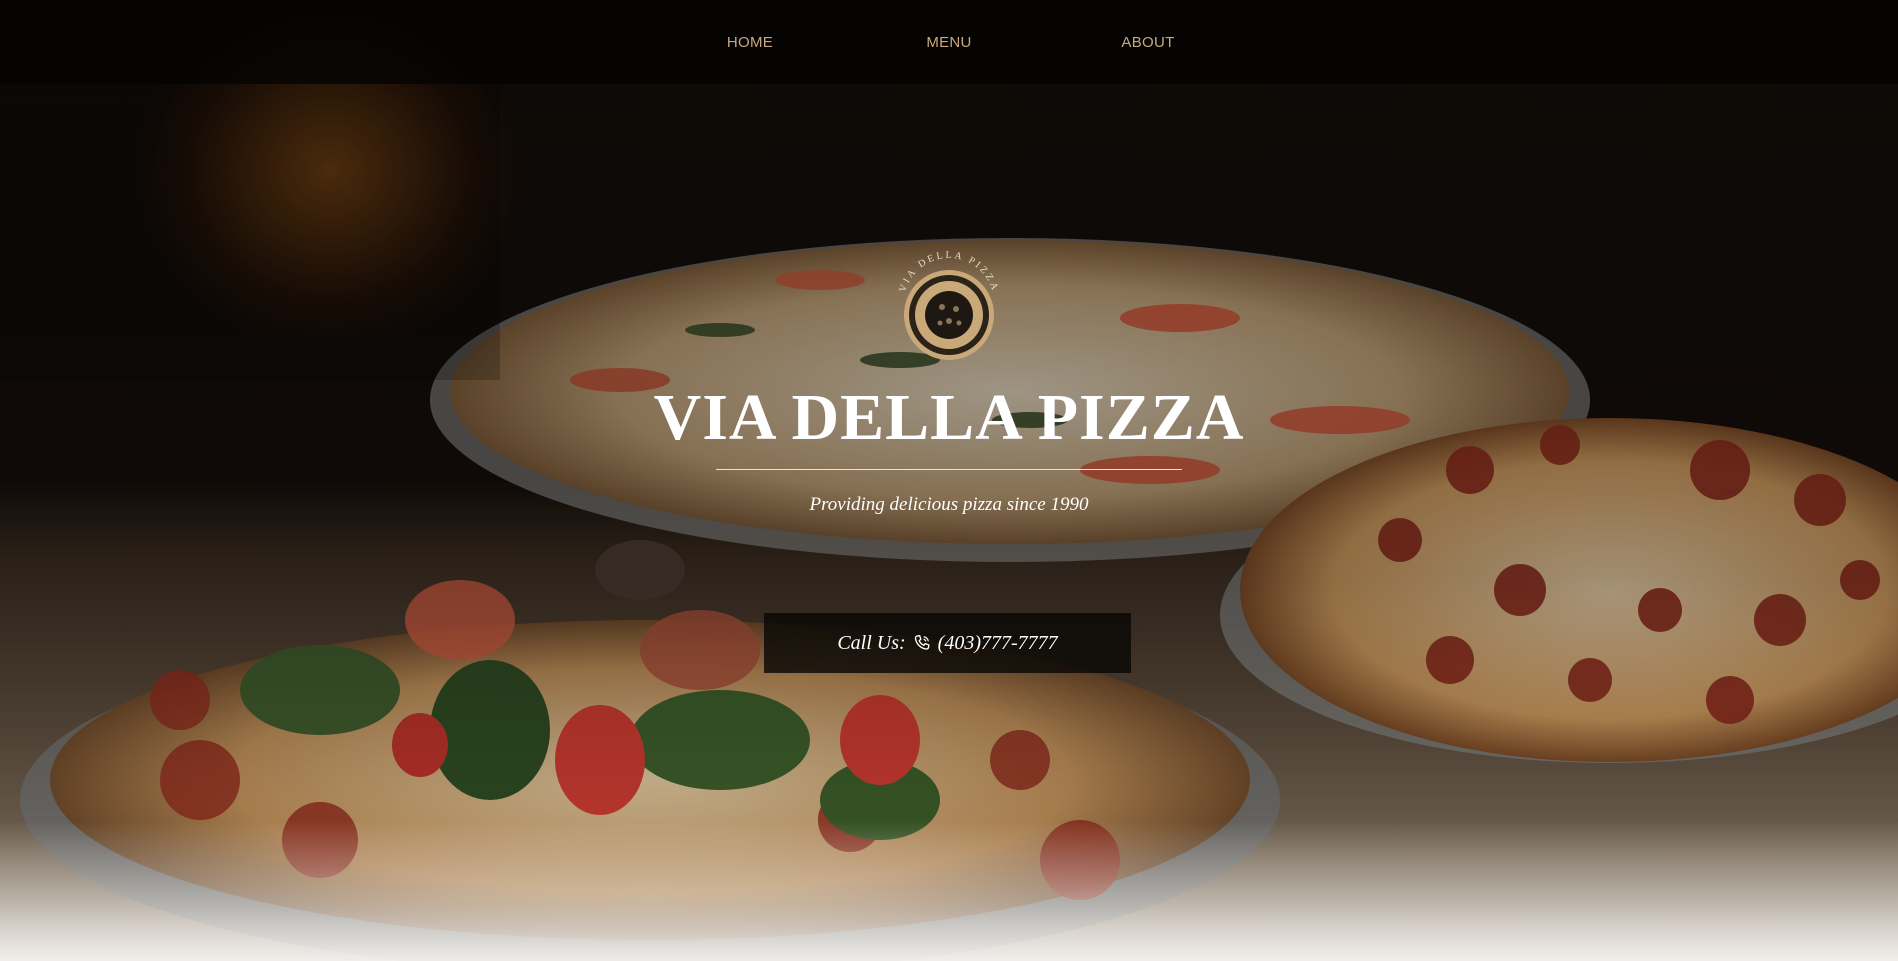 This screenshot has width=1898, height=961. What do you see at coordinates (949, 305) in the screenshot?
I see `pizza-logo-icon: VIA DELLA PIZZA` at bounding box center [949, 305].